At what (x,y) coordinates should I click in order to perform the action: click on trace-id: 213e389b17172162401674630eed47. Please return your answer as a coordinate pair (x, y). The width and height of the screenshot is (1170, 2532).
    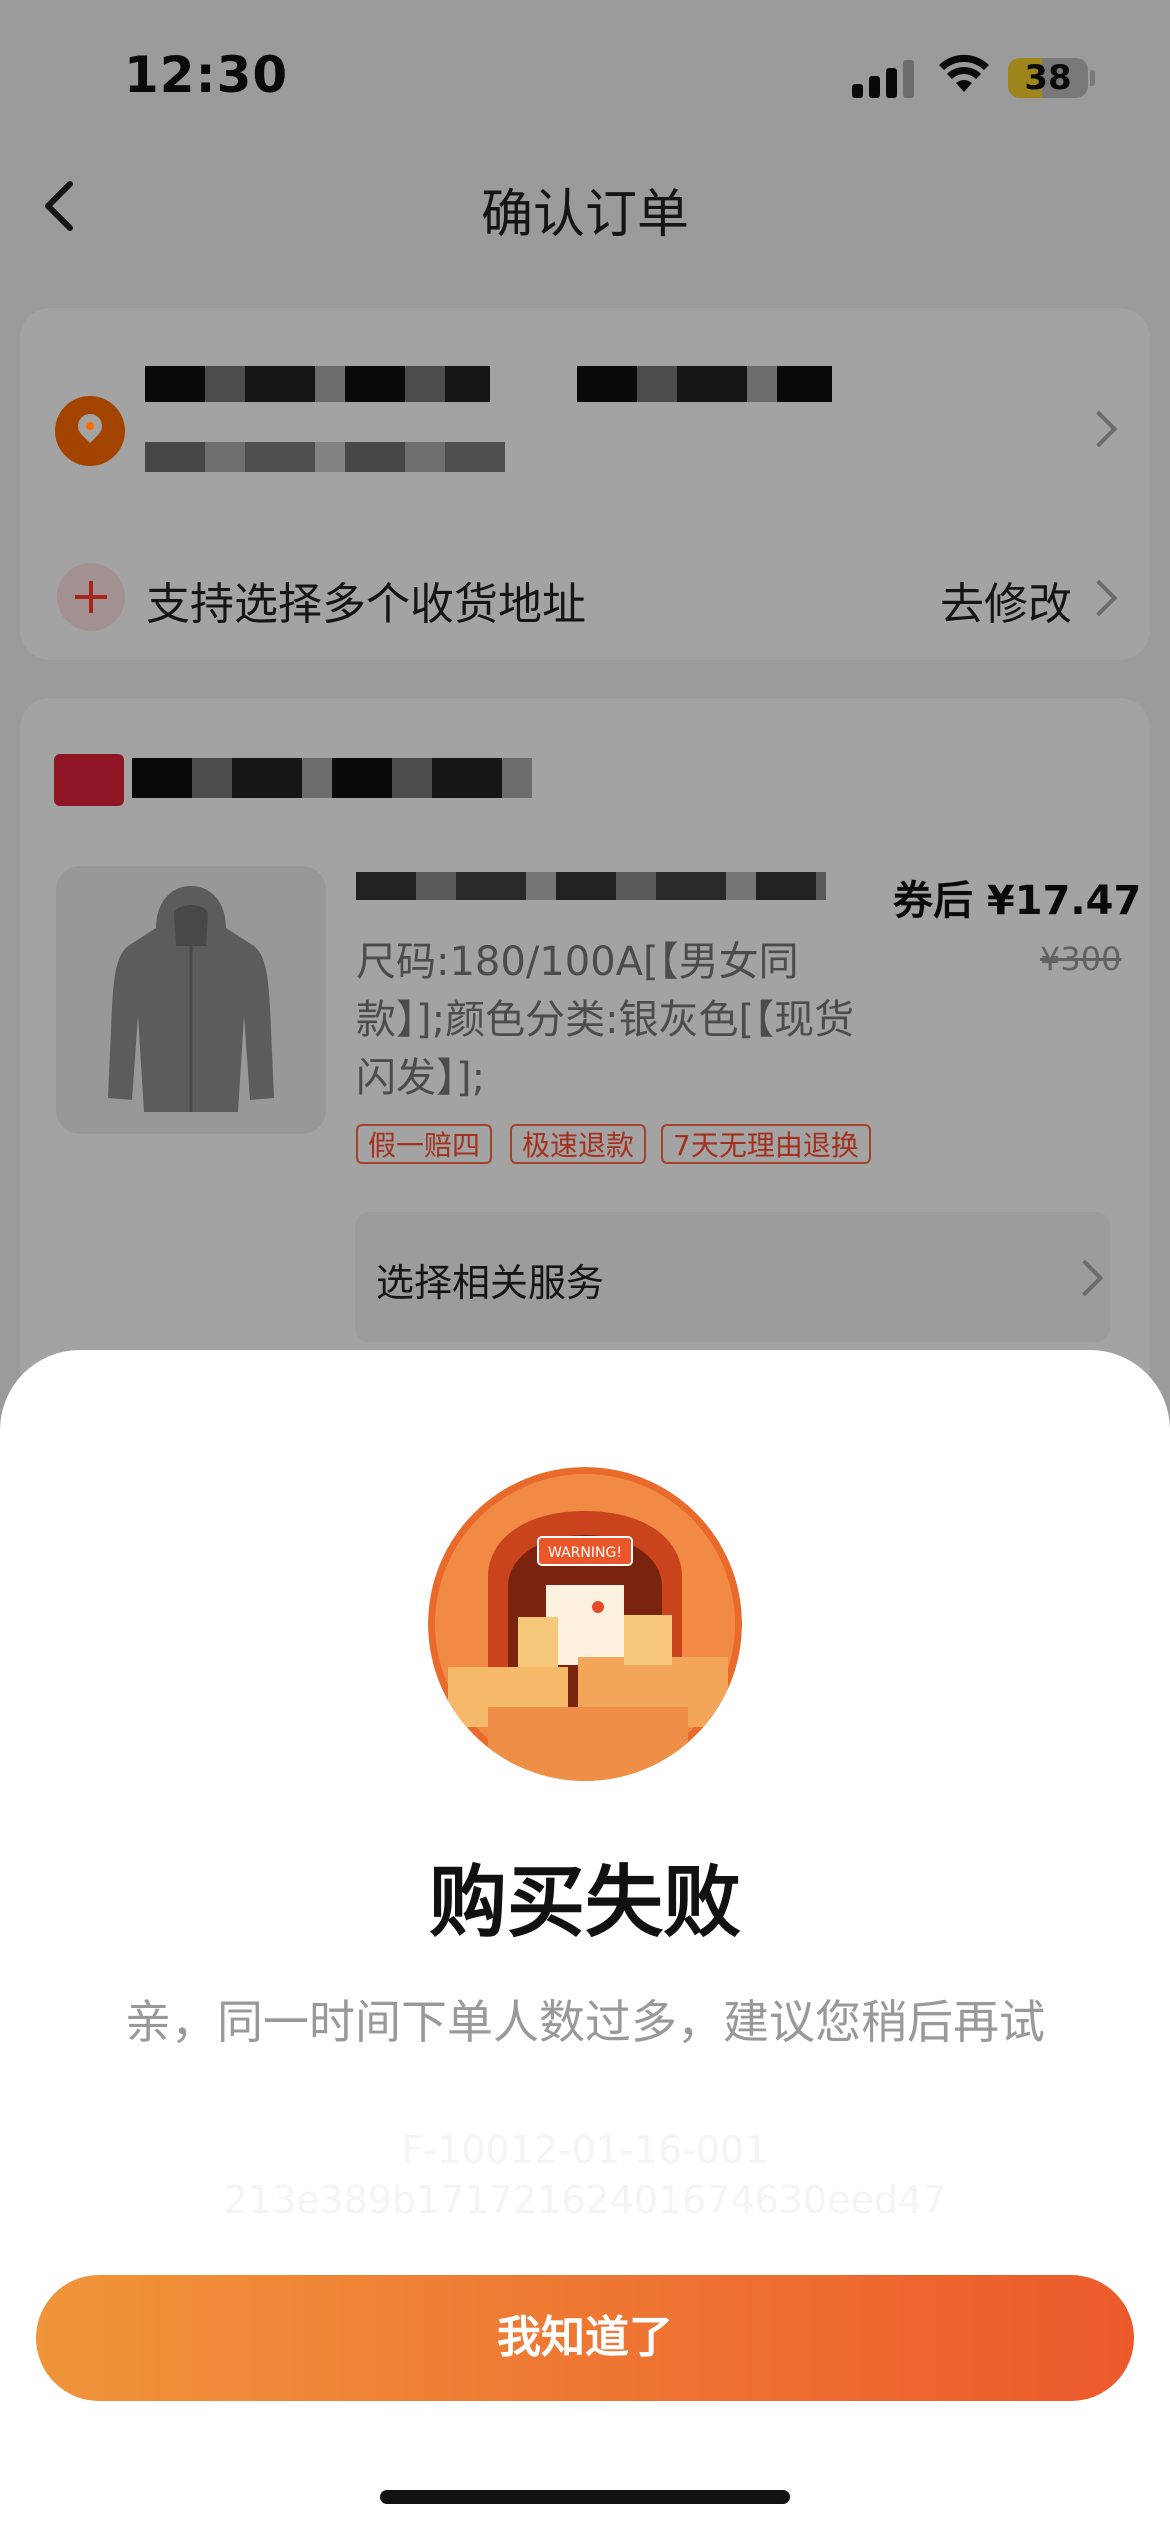
    Looking at the image, I should click on (585, 2200).